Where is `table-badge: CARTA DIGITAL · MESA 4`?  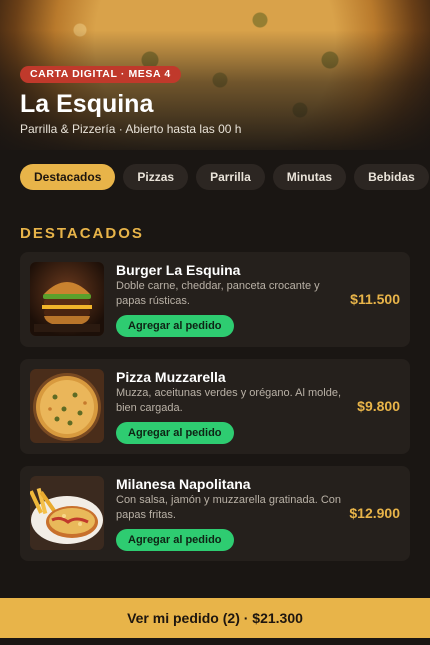
table-badge: CARTA DIGITAL · MESA 4 is located at coordinates (100, 74).